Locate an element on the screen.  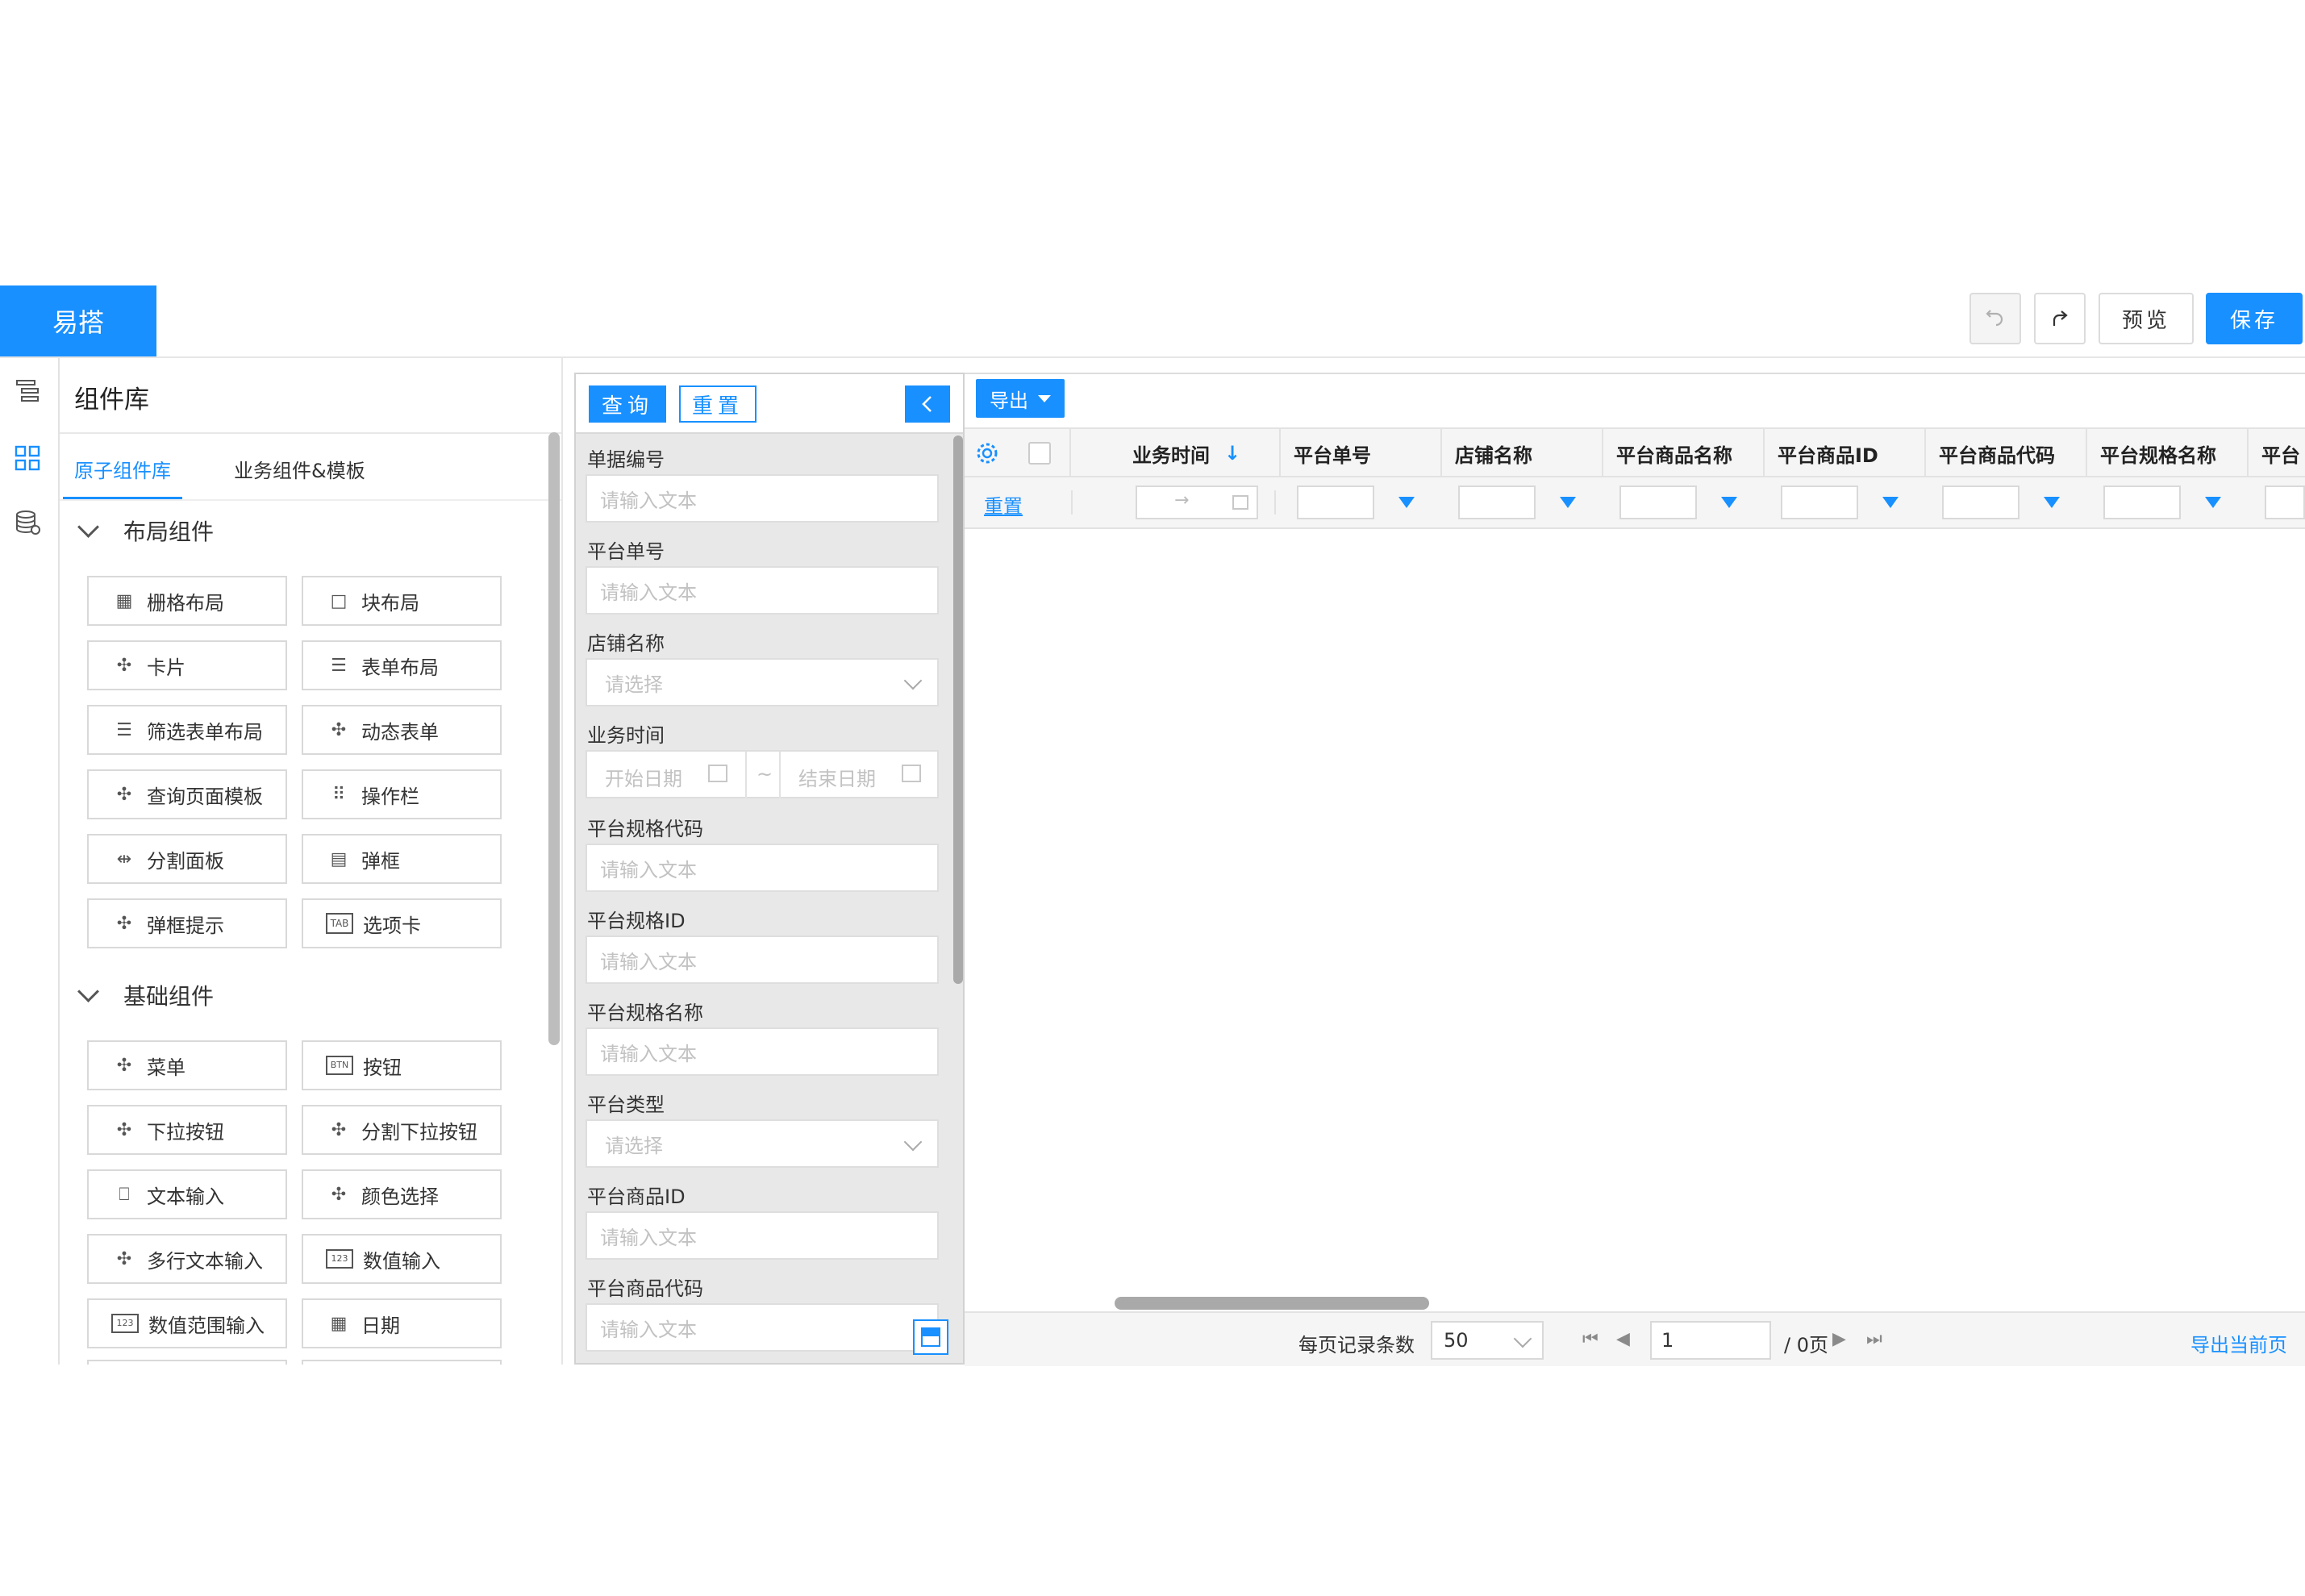
chevron-down-icon is located at coordinates (913, 681).